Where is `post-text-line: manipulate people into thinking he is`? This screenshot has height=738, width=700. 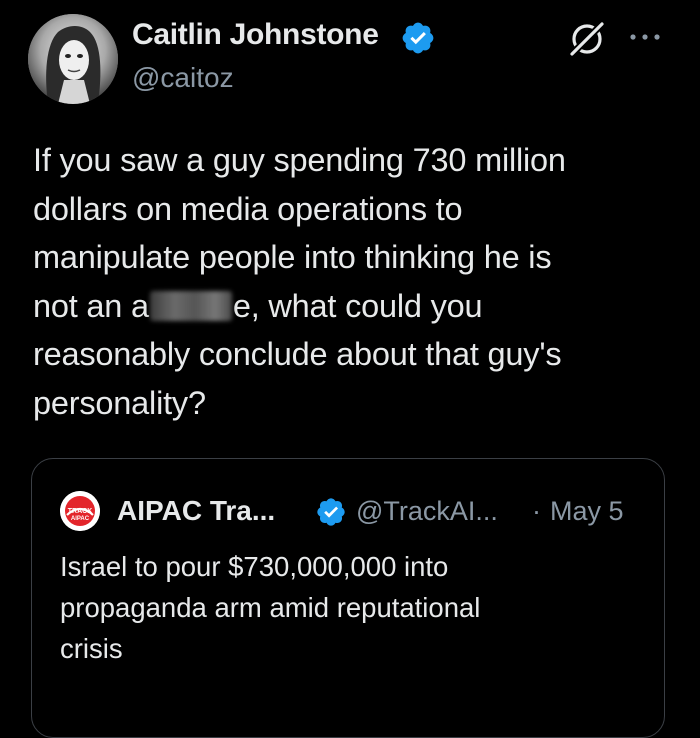 post-text-line: manipulate people into thinking he is is located at coordinates (292, 257).